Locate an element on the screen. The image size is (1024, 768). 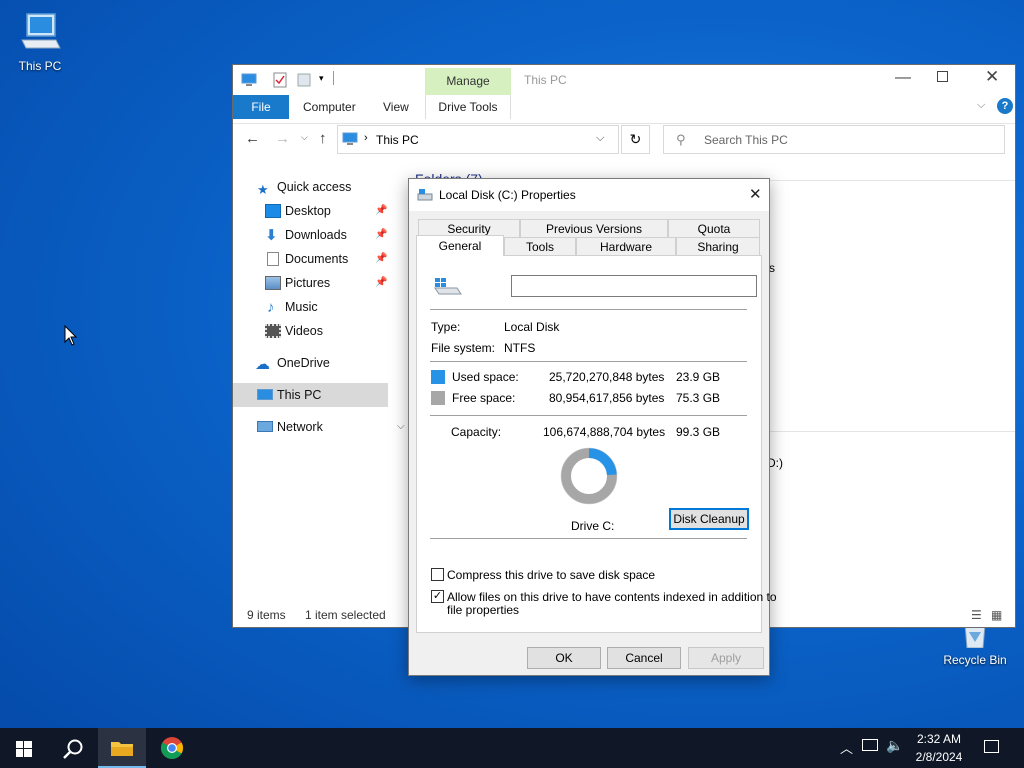
used-space-label: Used space: is located at coordinates (485, 377).